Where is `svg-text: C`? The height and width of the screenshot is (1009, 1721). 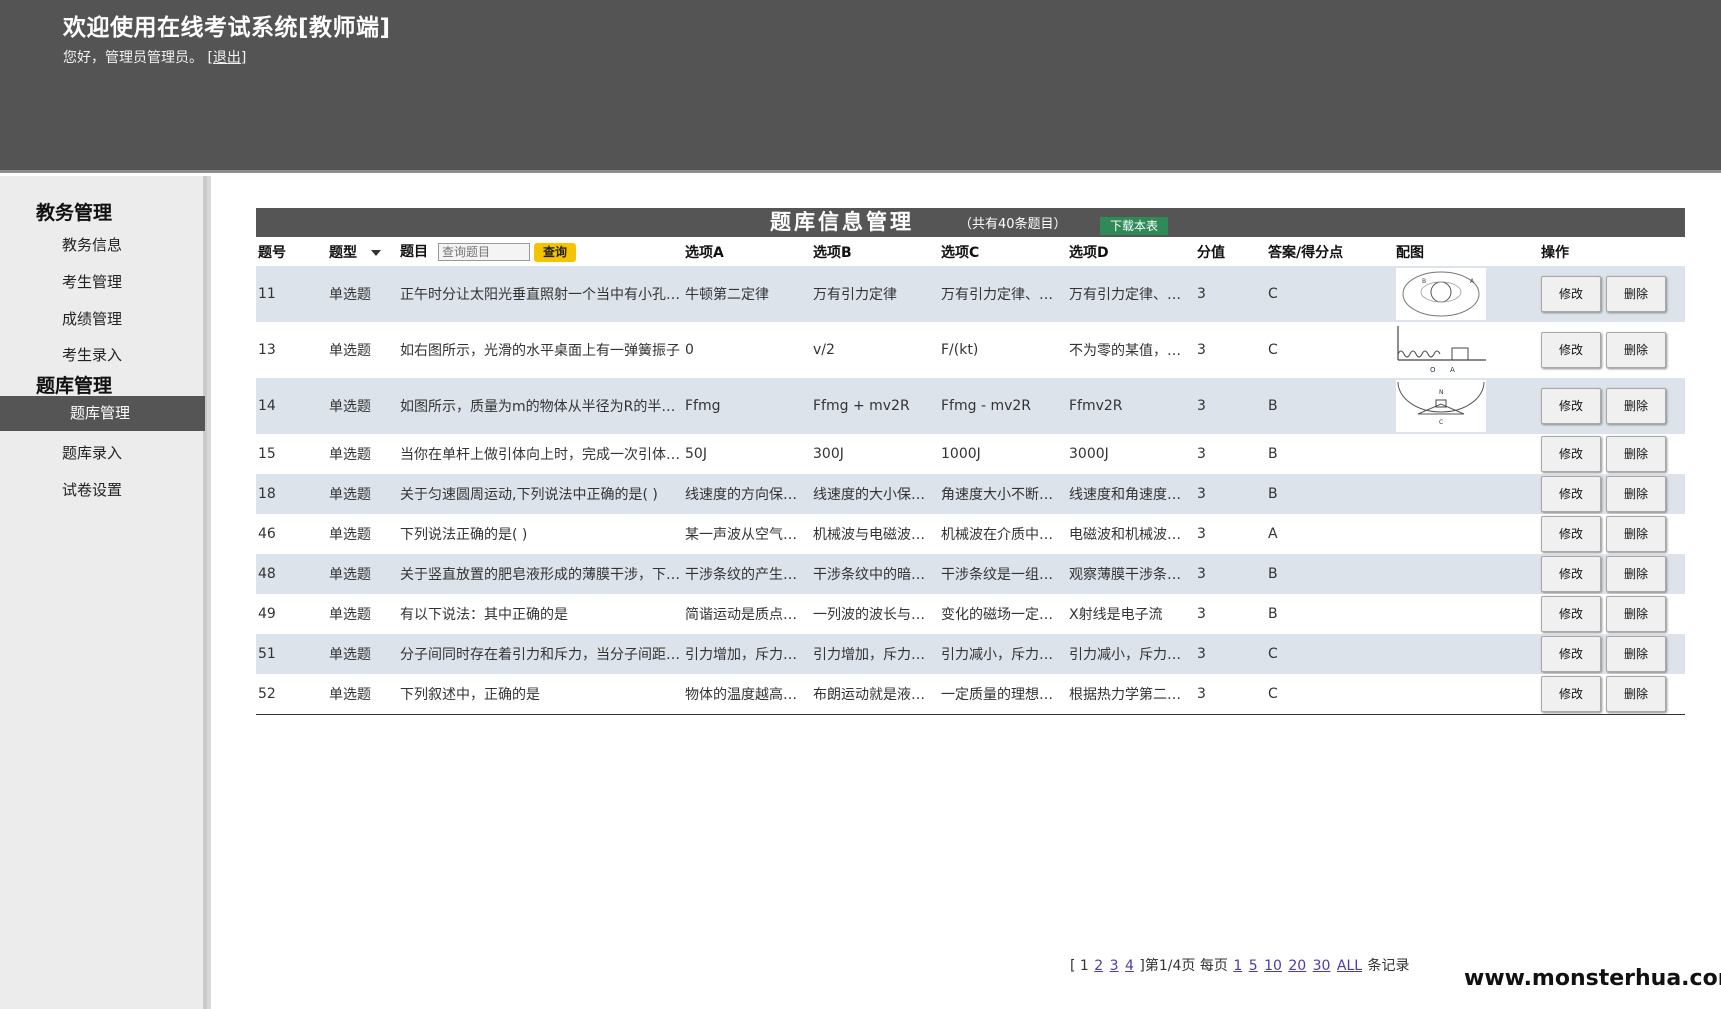
svg-text: C is located at coordinates (1441, 422).